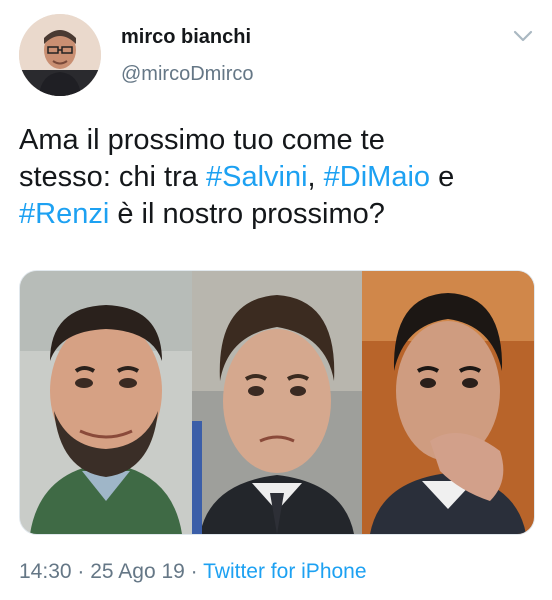 This screenshot has height=600, width=552. Describe the element at coordinates (45, 571) in the screenshot. I see `tweet-time: 14:30` at that location.